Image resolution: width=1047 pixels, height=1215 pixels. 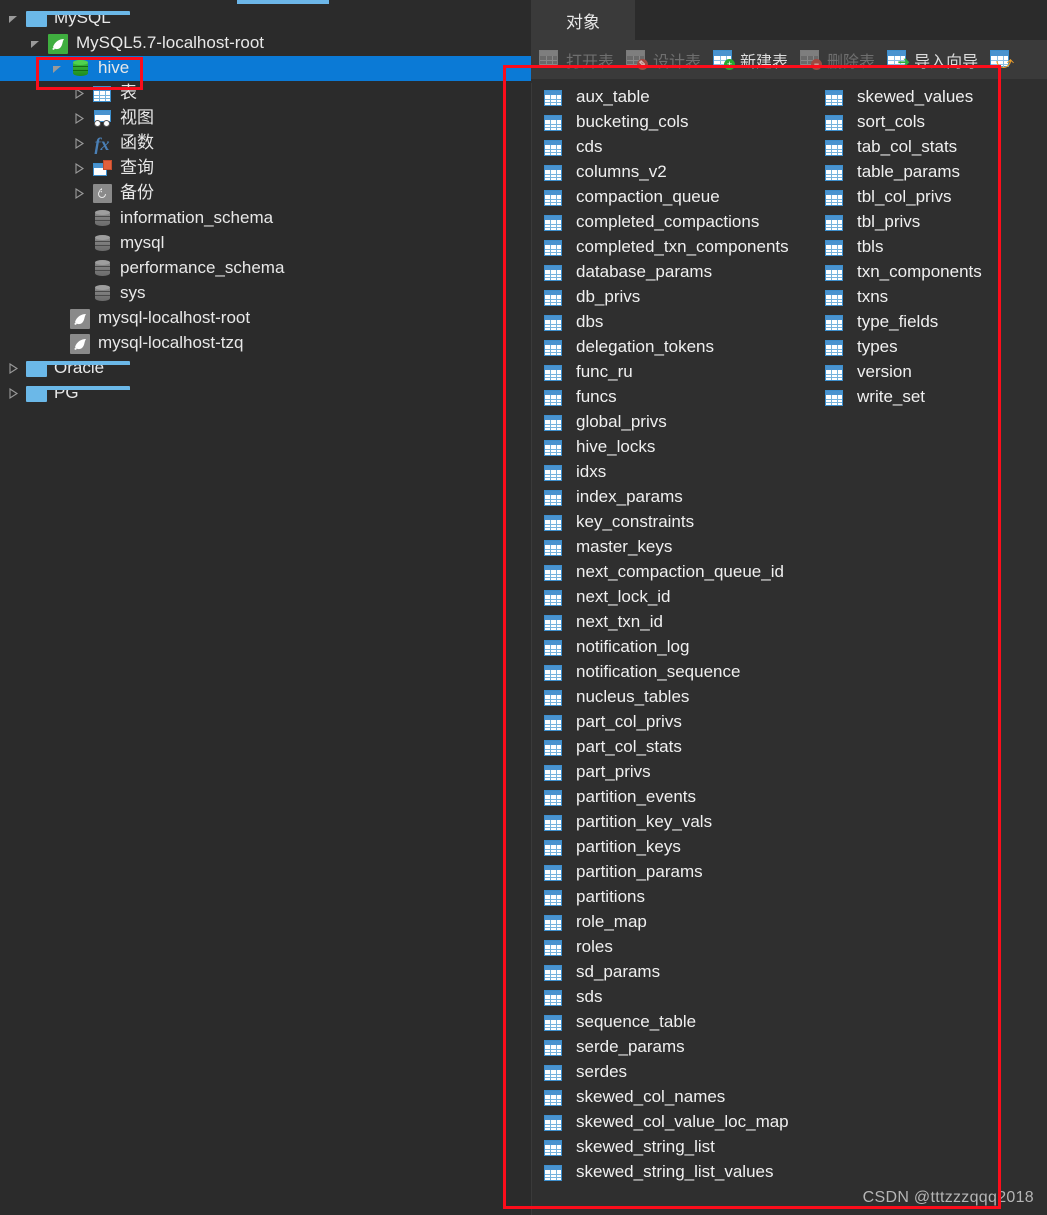 I want to click on table-list-item: delegation_tokens, so click(x=681, y=347).